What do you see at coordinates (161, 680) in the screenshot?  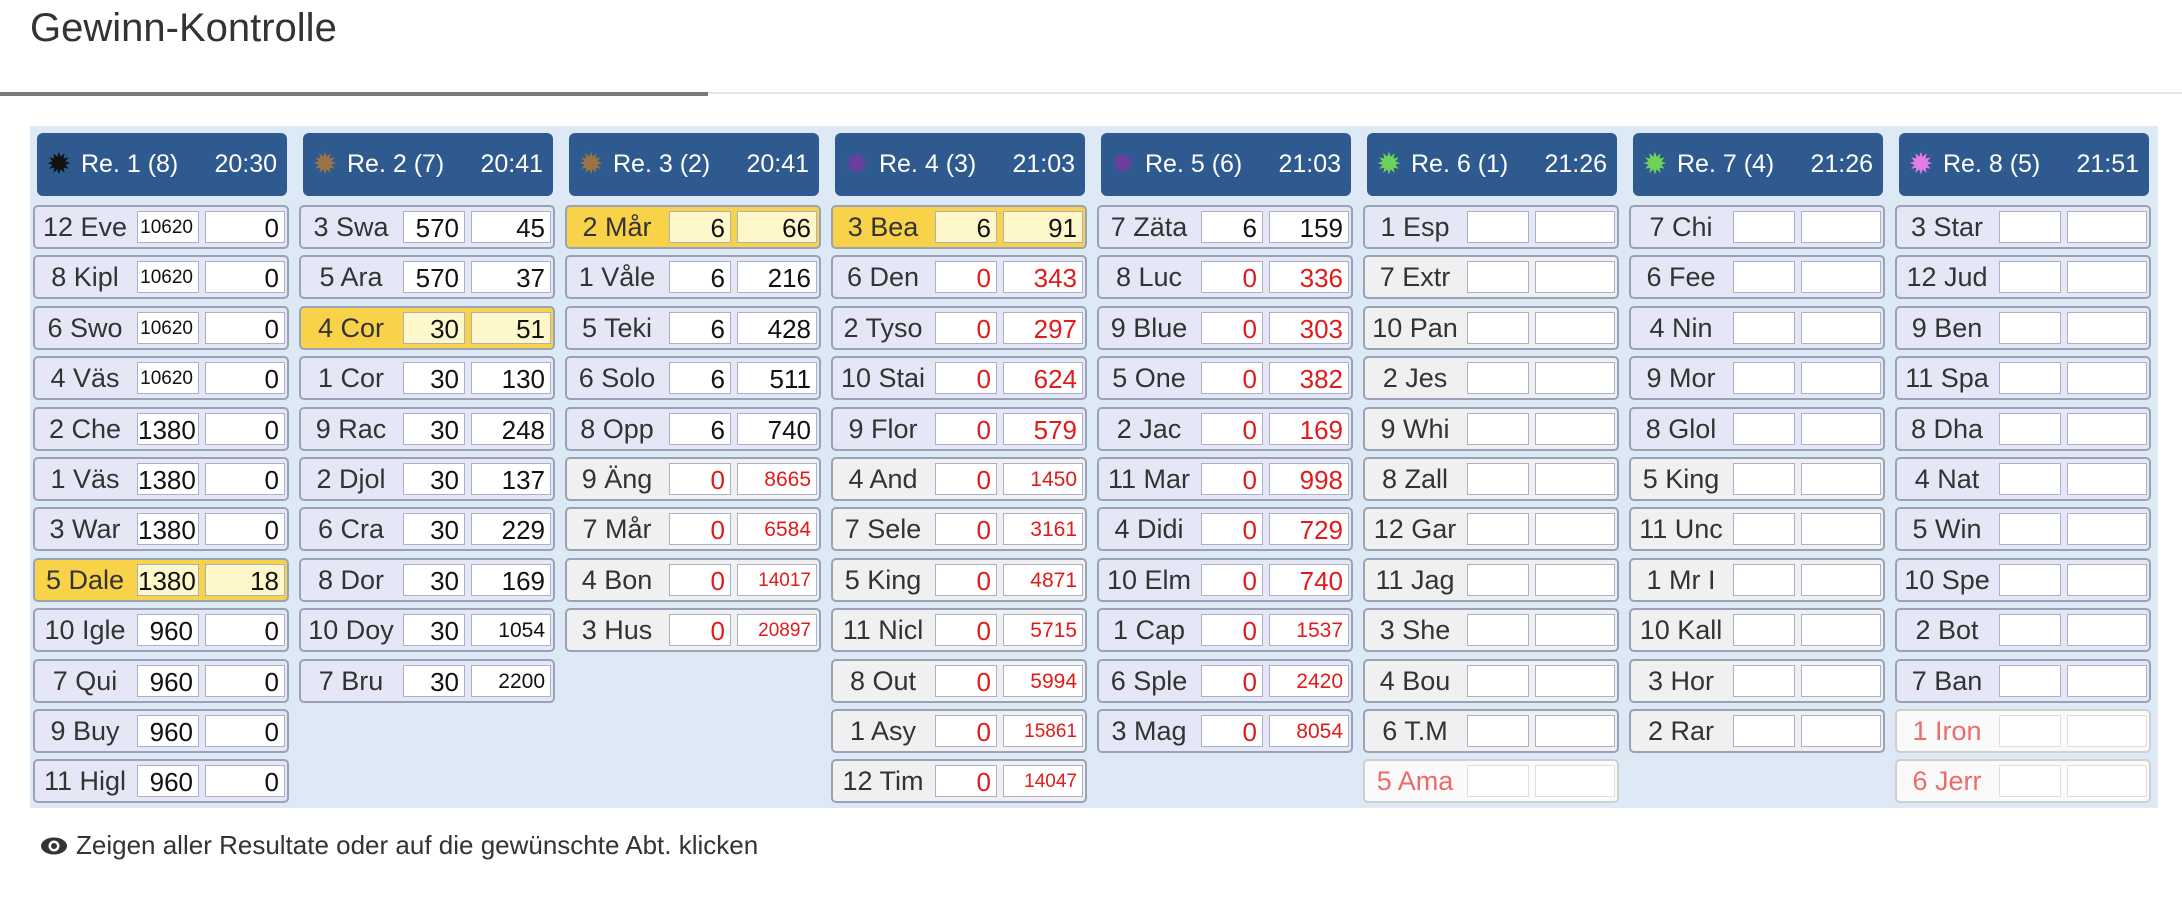 I see `horse-row: 7 Qui 960 0` at bounding box center [161, 680].